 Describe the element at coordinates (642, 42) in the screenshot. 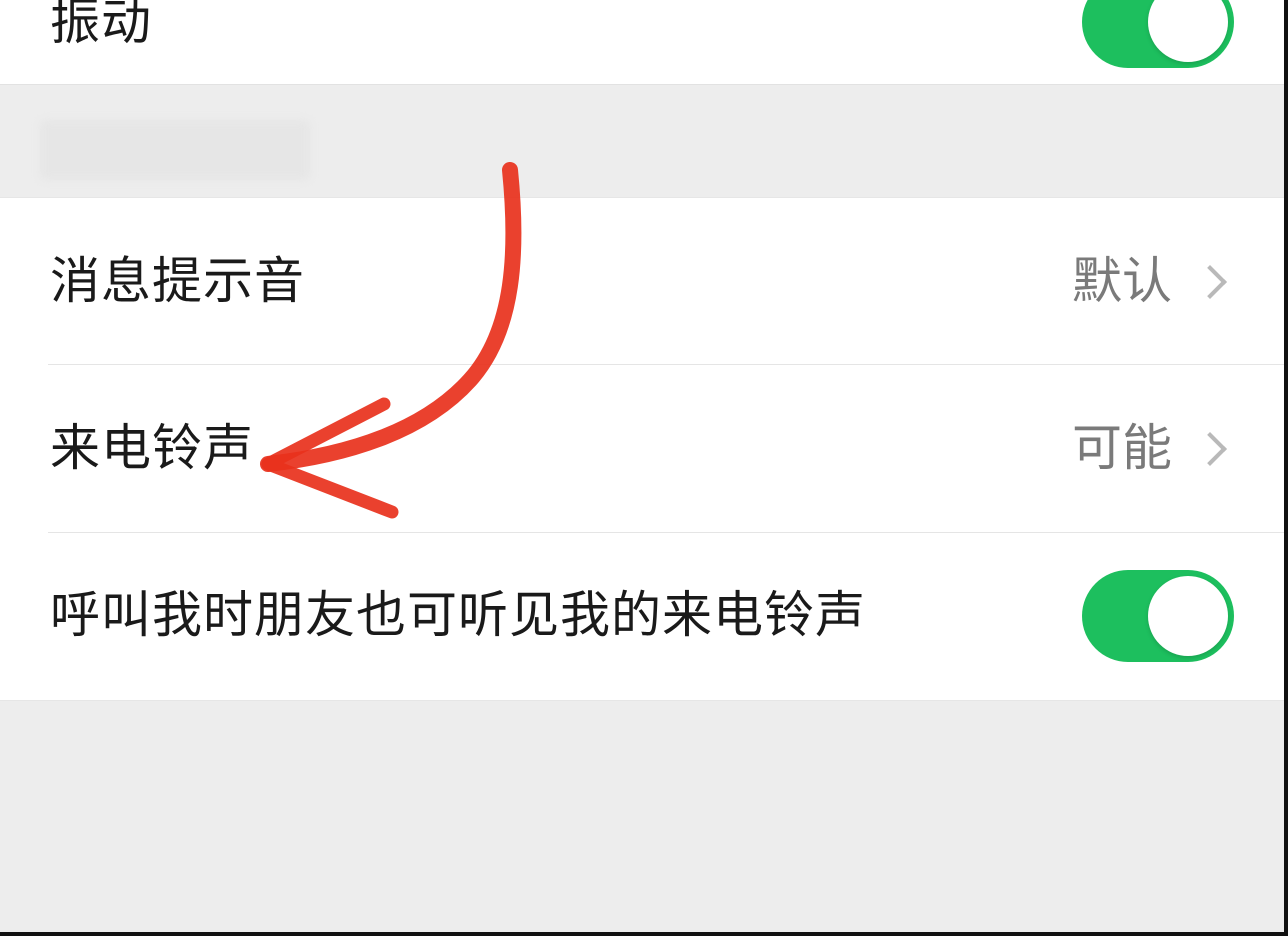

I see `settings-group-top: 振动` at that location.